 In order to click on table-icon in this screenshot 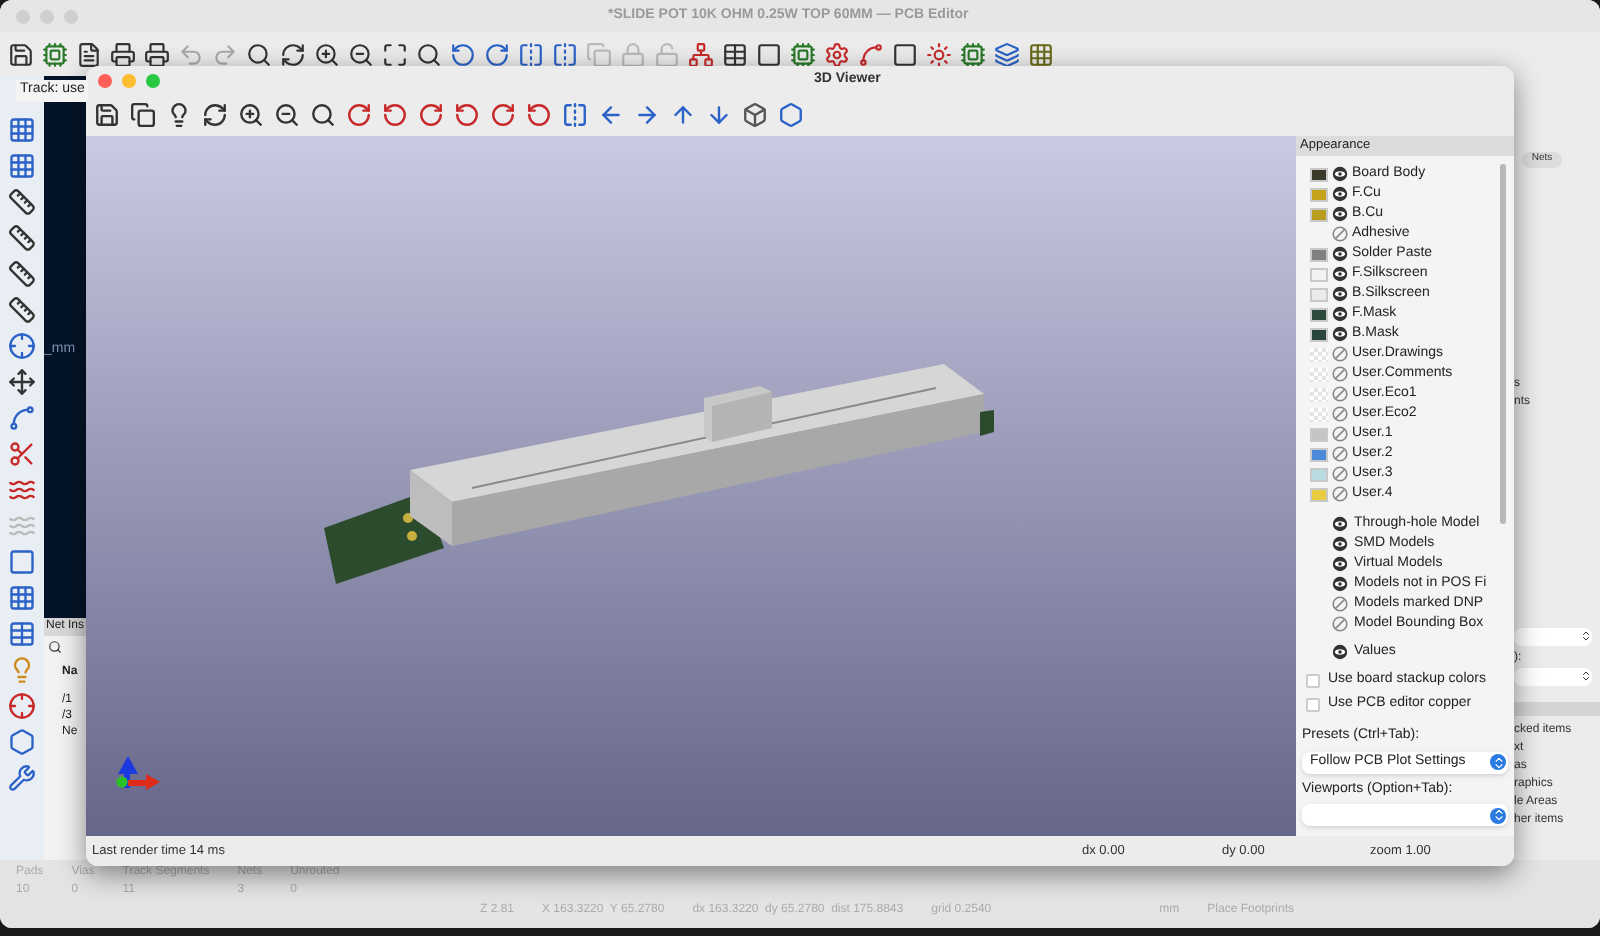, I will do `click(735, 54)`.